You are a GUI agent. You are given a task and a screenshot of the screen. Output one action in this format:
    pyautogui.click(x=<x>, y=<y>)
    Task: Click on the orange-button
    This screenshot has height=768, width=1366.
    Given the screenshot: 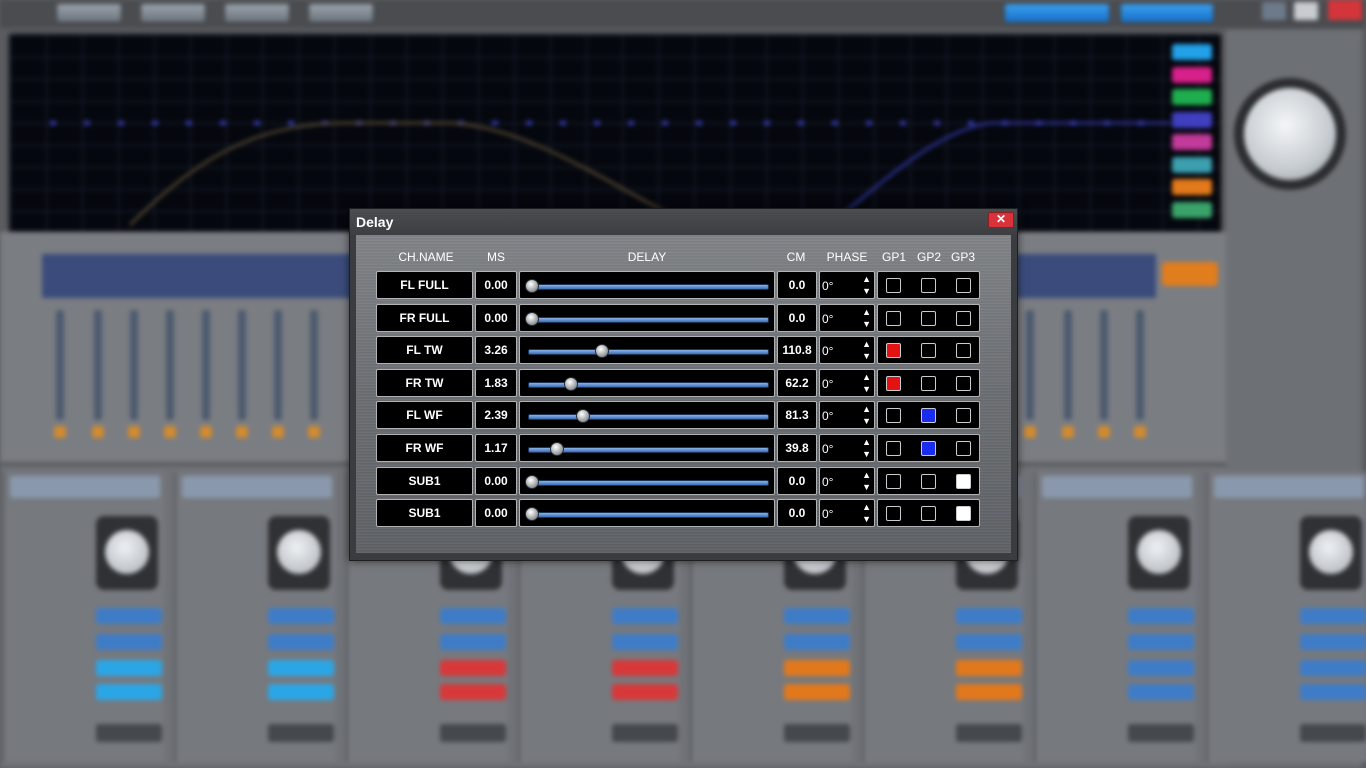 What is the action you would take?
    pyautogui.click(x=1190, y=274)
    